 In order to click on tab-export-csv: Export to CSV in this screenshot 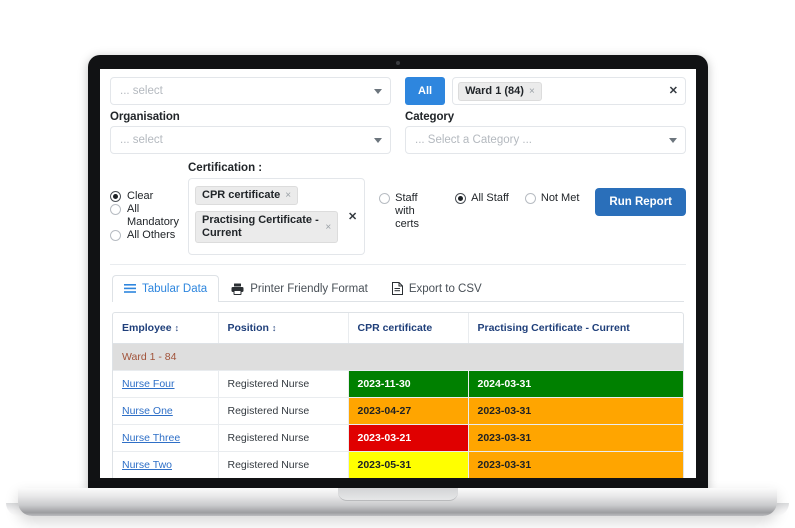, I will do `click(437, 288)`.